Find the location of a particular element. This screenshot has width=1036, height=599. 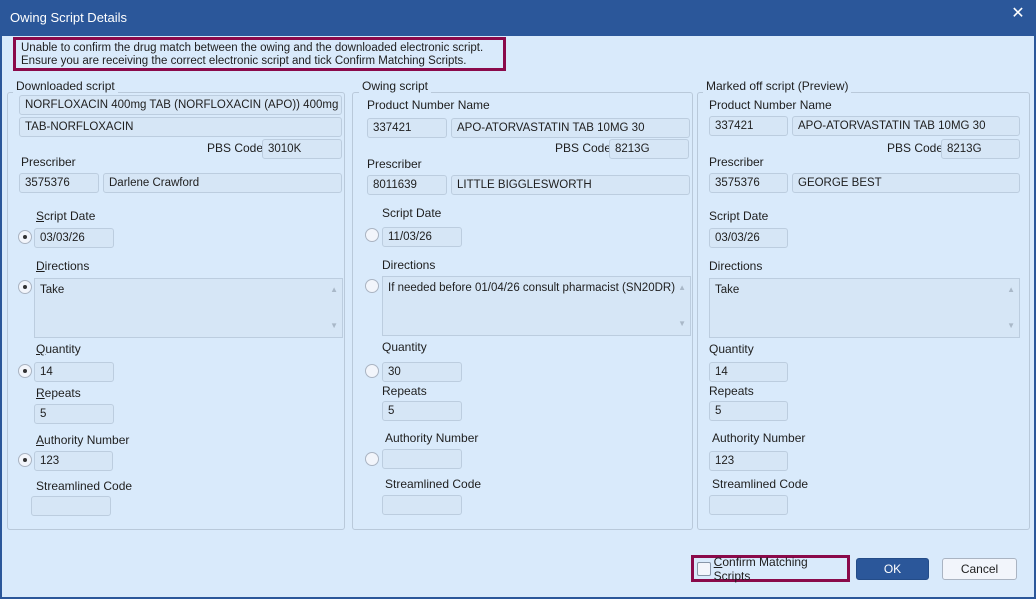

owing-product-number-field: 337421 is located at coordinates (407, 128).